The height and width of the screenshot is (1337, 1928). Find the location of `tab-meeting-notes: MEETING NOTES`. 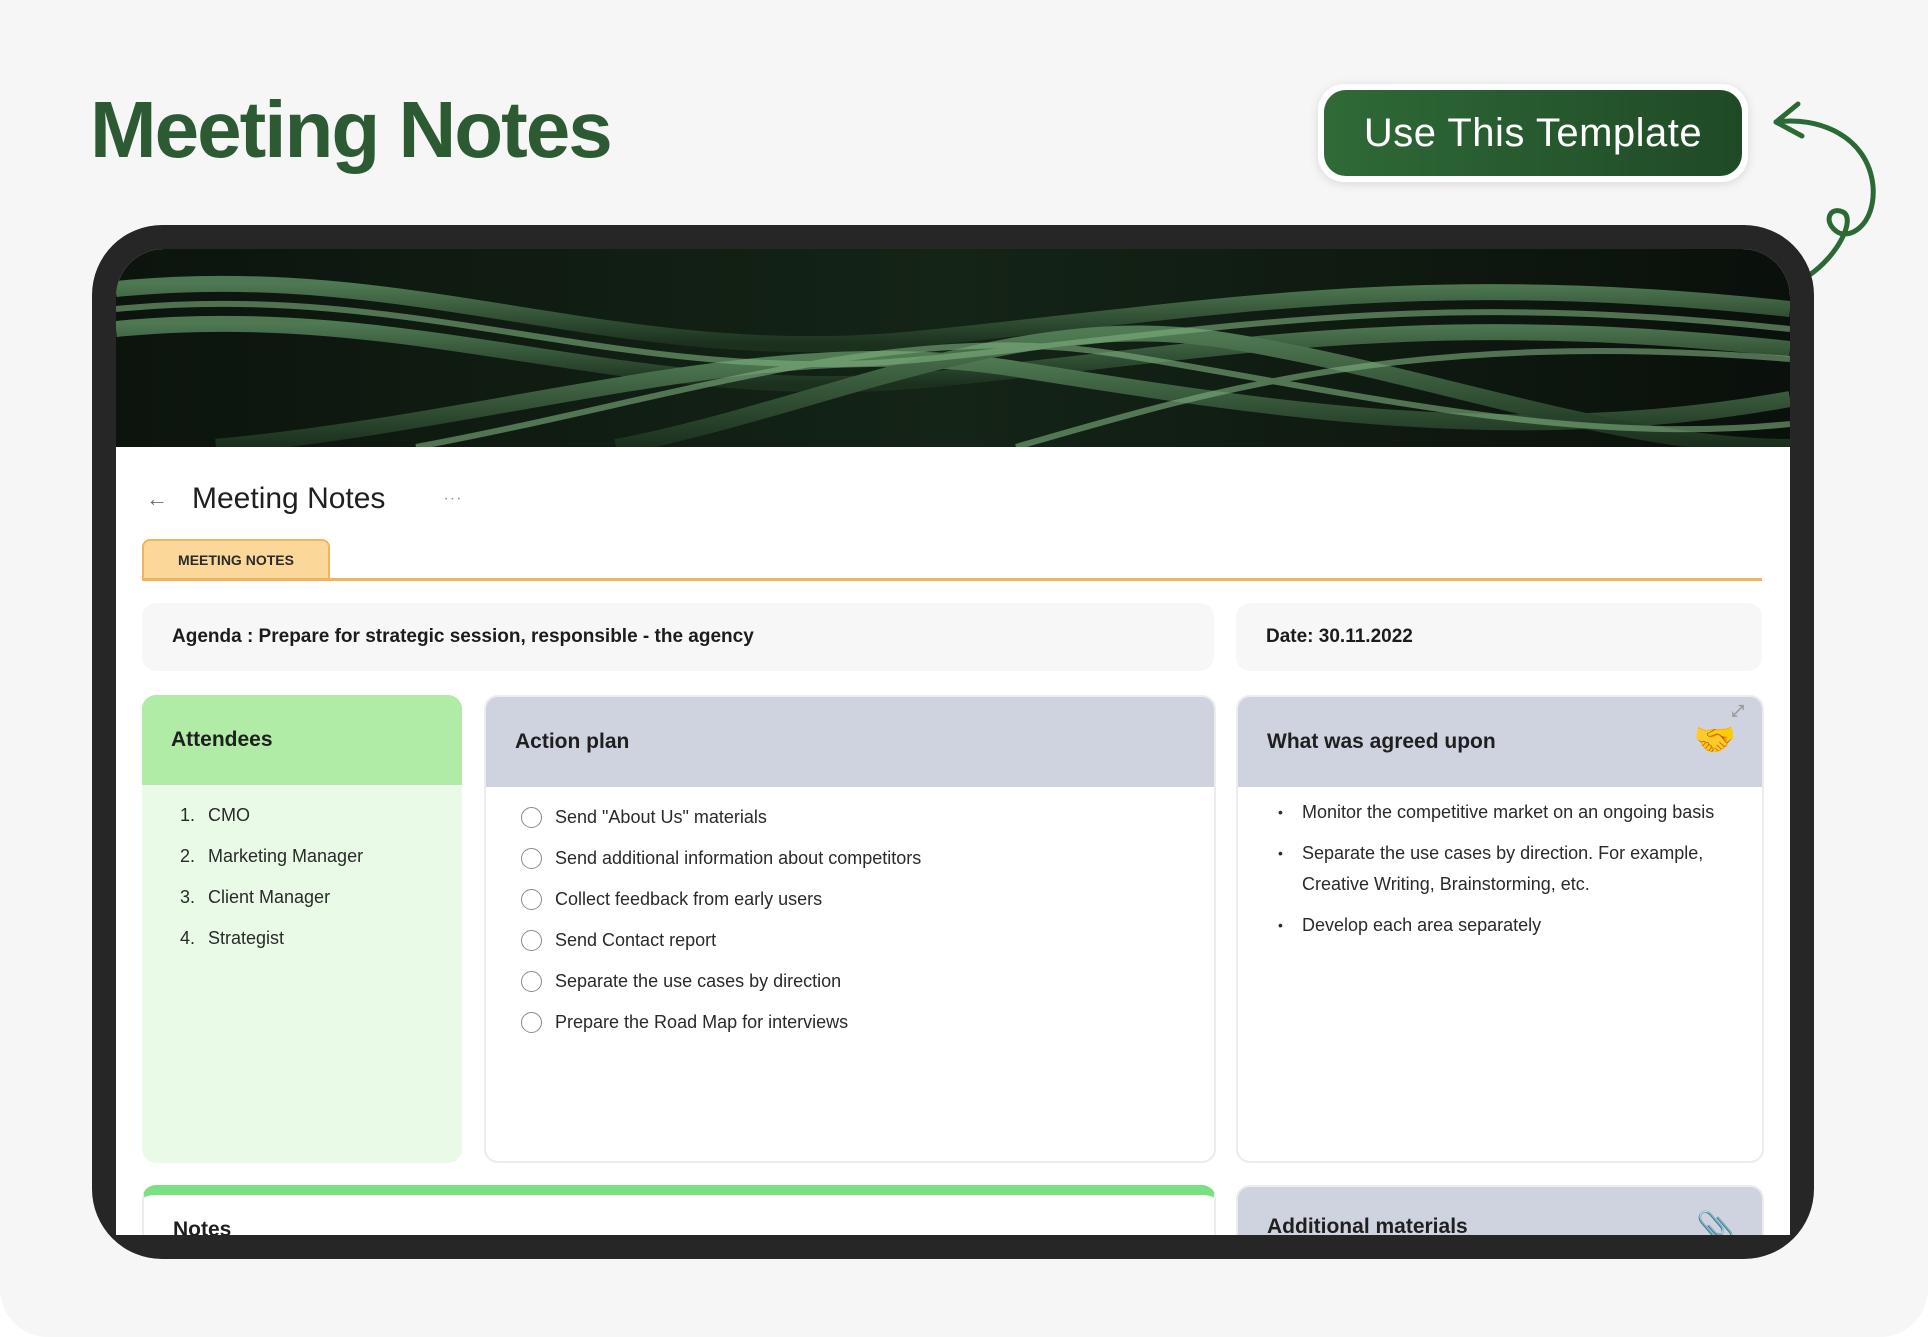

tab-meeting-notes: MEETING NOTES is located at coordinates (236, 559).